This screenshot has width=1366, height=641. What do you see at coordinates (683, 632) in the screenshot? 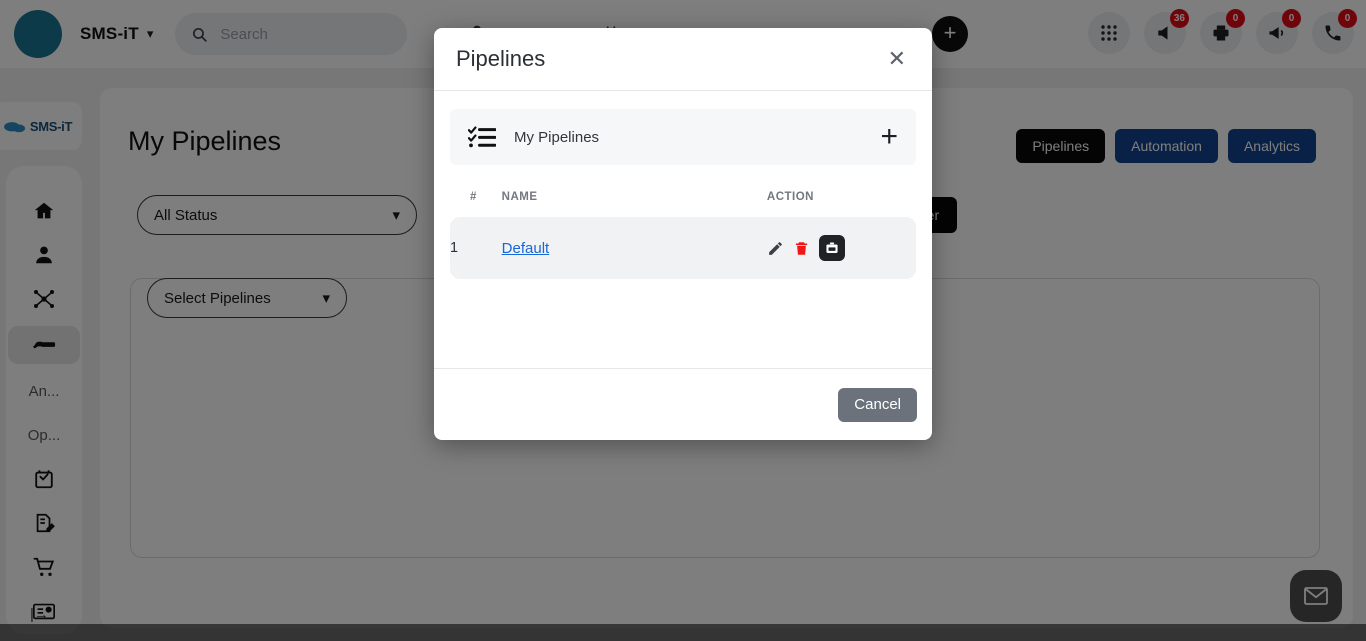
I see `overlay-footer-band` at bounding box center [683, 632].